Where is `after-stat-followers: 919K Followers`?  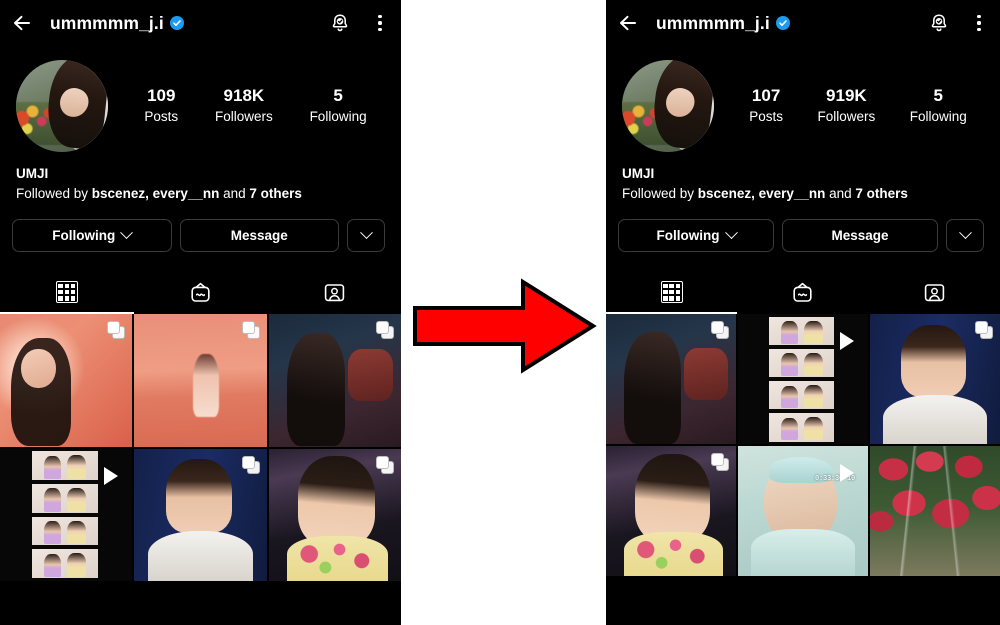
after-stat-followers: 919K Followers is located at coordinates (846, 106).